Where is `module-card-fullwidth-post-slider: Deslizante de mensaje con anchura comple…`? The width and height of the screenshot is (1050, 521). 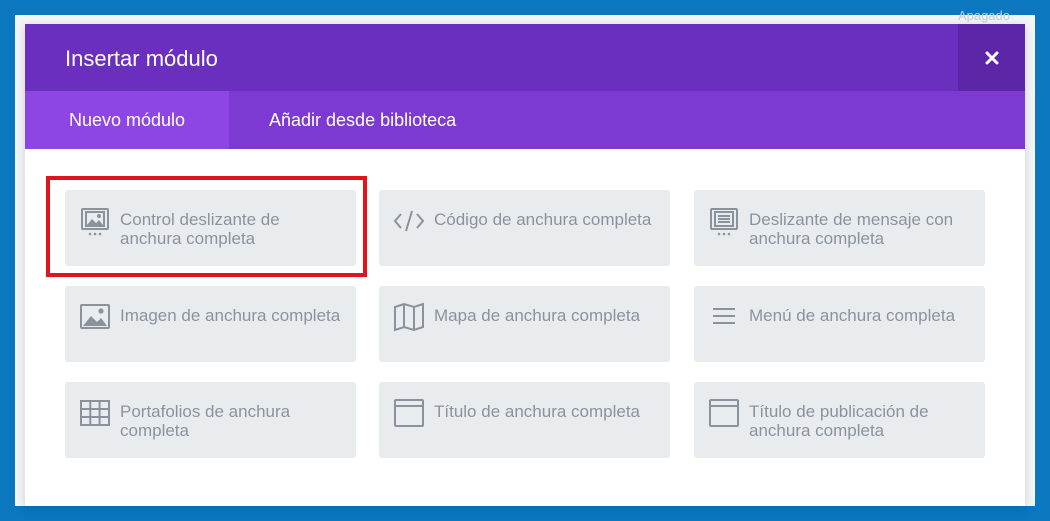
module-card-fullwidth-post-slider: Deslizante de mensaje con anchura comple… is located at coordinates (839, 228).